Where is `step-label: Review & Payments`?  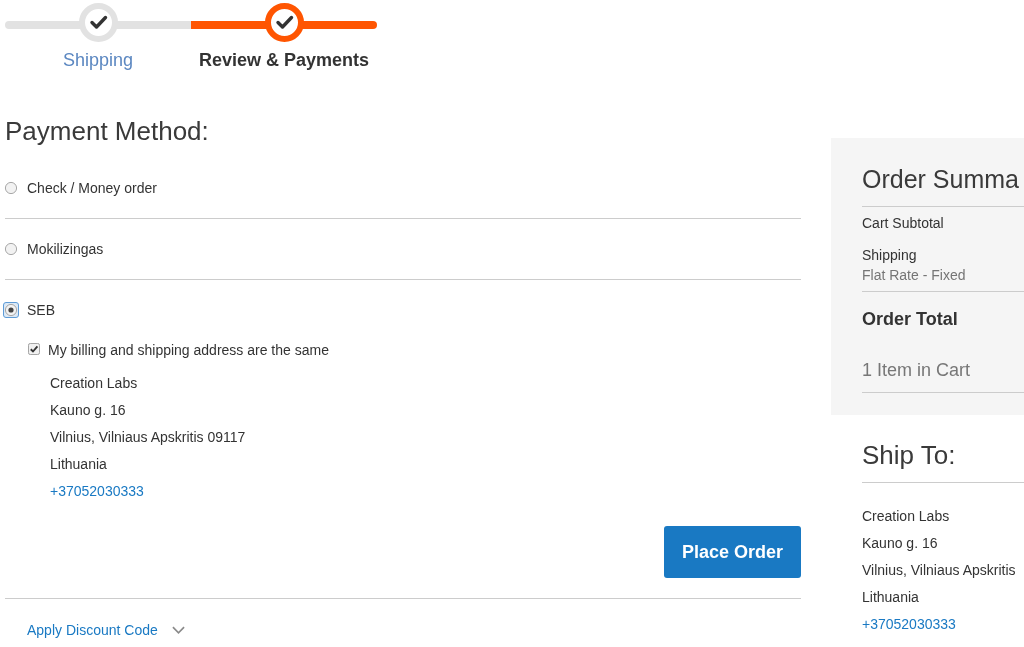
step-label: Review & Payments is located at coordinates (284, 60).